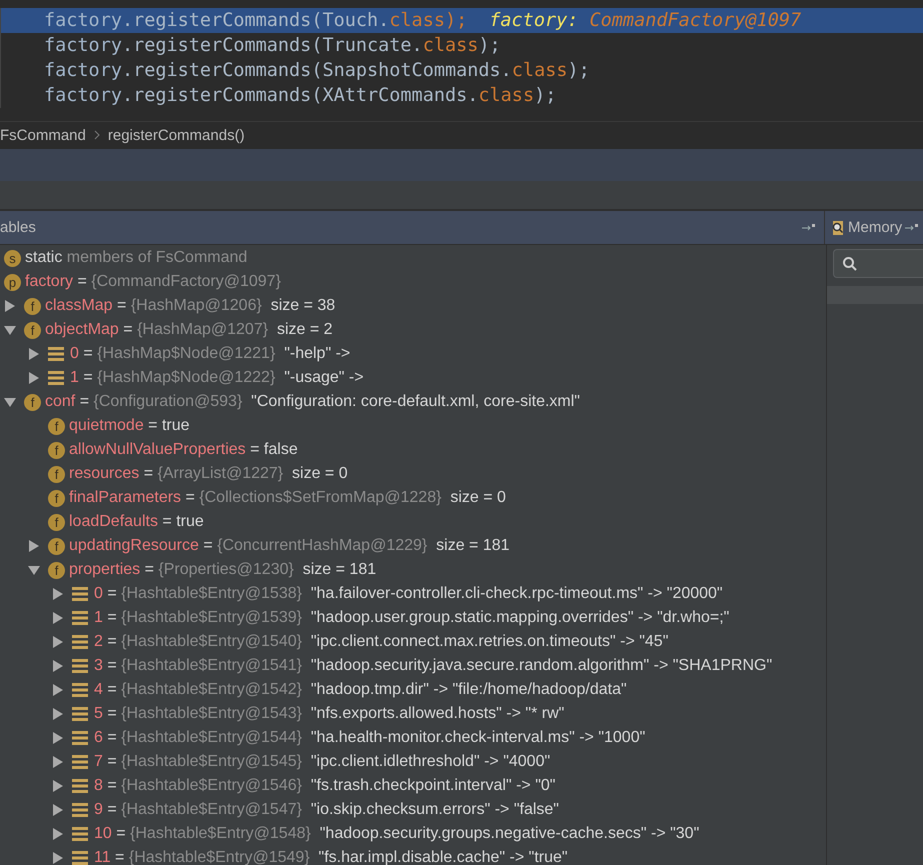  I want to click on variable-entry: 4 = {Hashtable$Entry@1542} "hadoop.tmp.dir" -> "file:/home/hadoop/data", so click(360, 690).